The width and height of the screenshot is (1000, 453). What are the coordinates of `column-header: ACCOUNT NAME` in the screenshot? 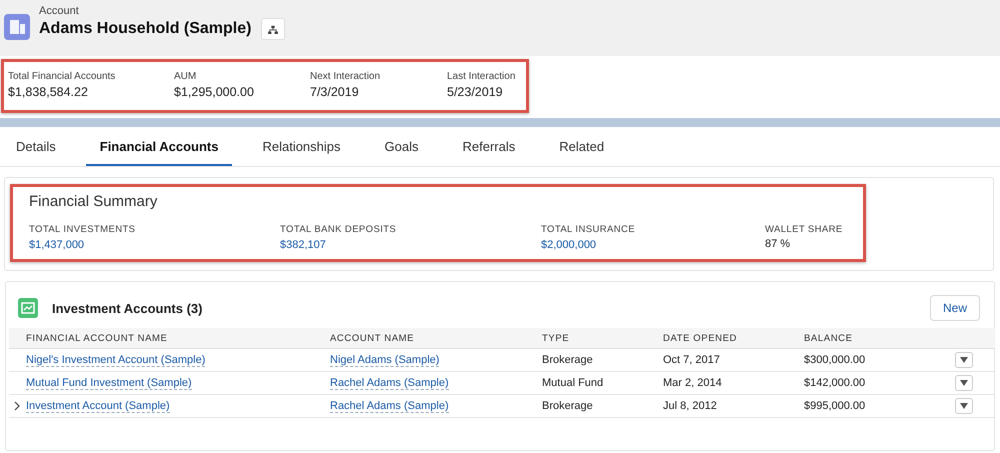 It's located at (436, 338).